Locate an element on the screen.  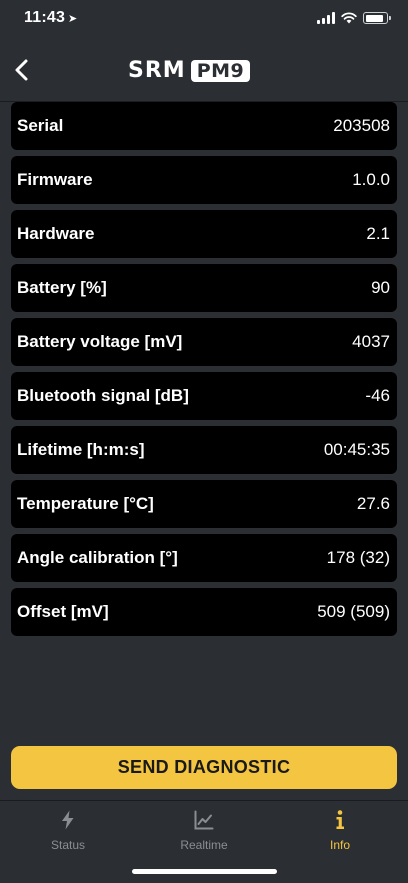
info-label: Offset [mV] is located at coordinates (63, 611).